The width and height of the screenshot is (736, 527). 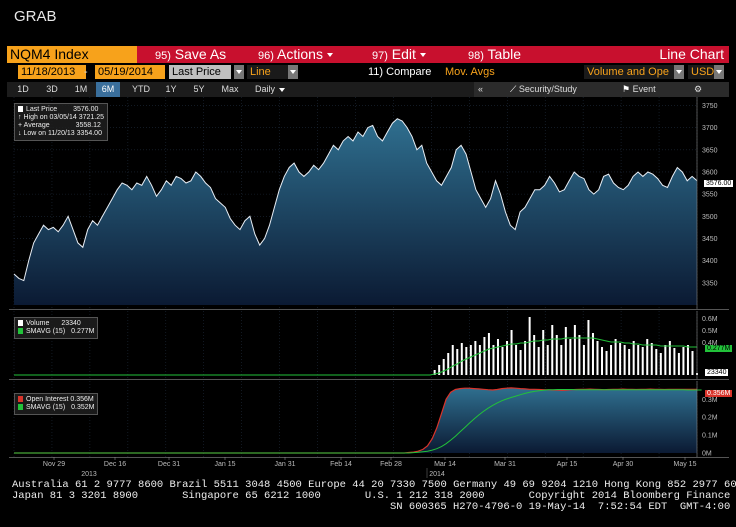 I want to click on style-select: Line, so click(x=268, y=72).